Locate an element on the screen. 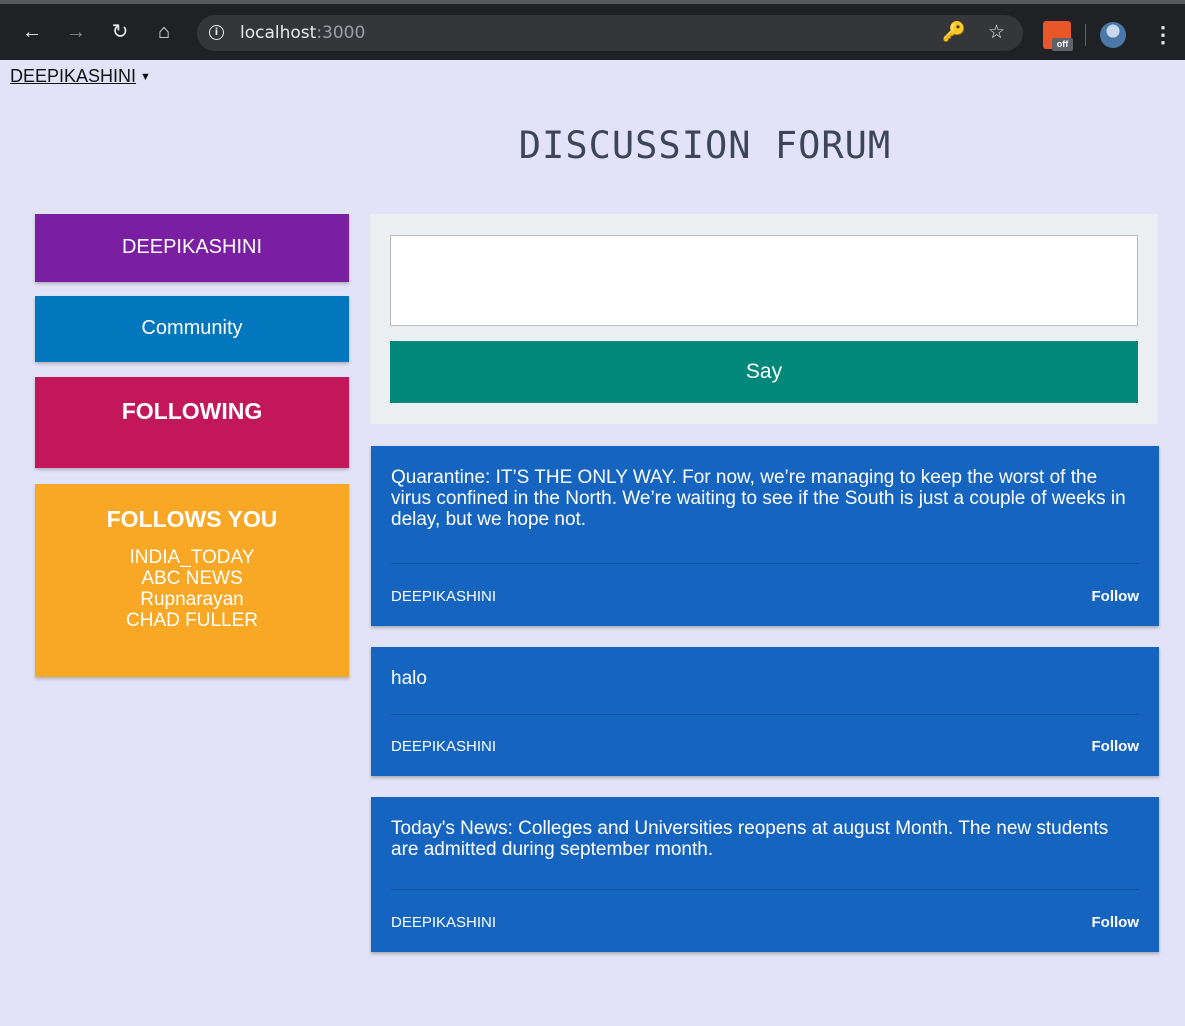 The image size is (1185, 1026). follows-you-title: FOLLOWS YOU is located at coordinates (192, 519).